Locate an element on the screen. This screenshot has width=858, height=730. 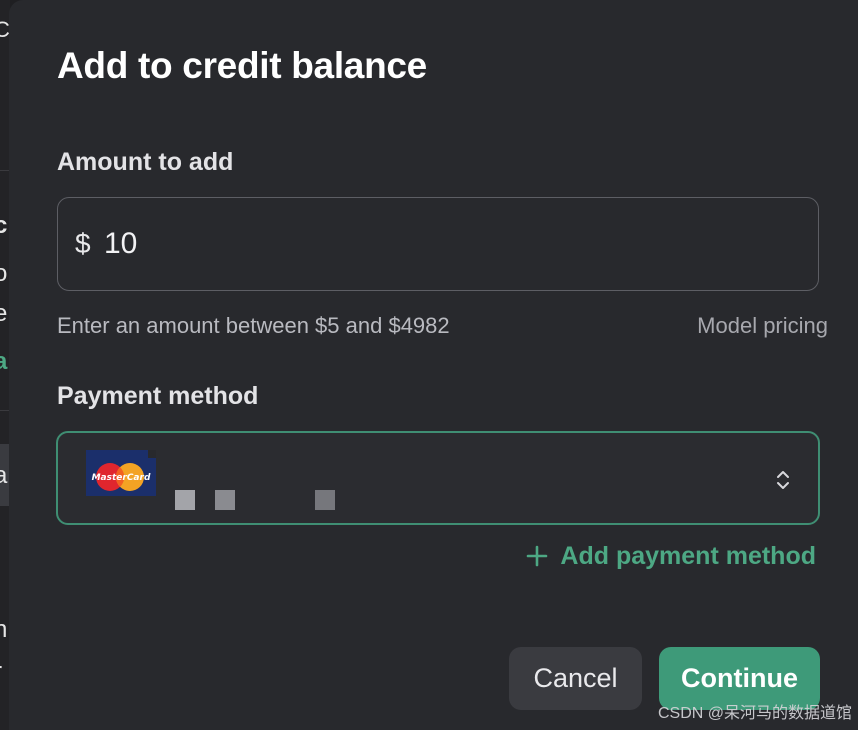
background-text-fragment: c is located at coordinates (4, 225).